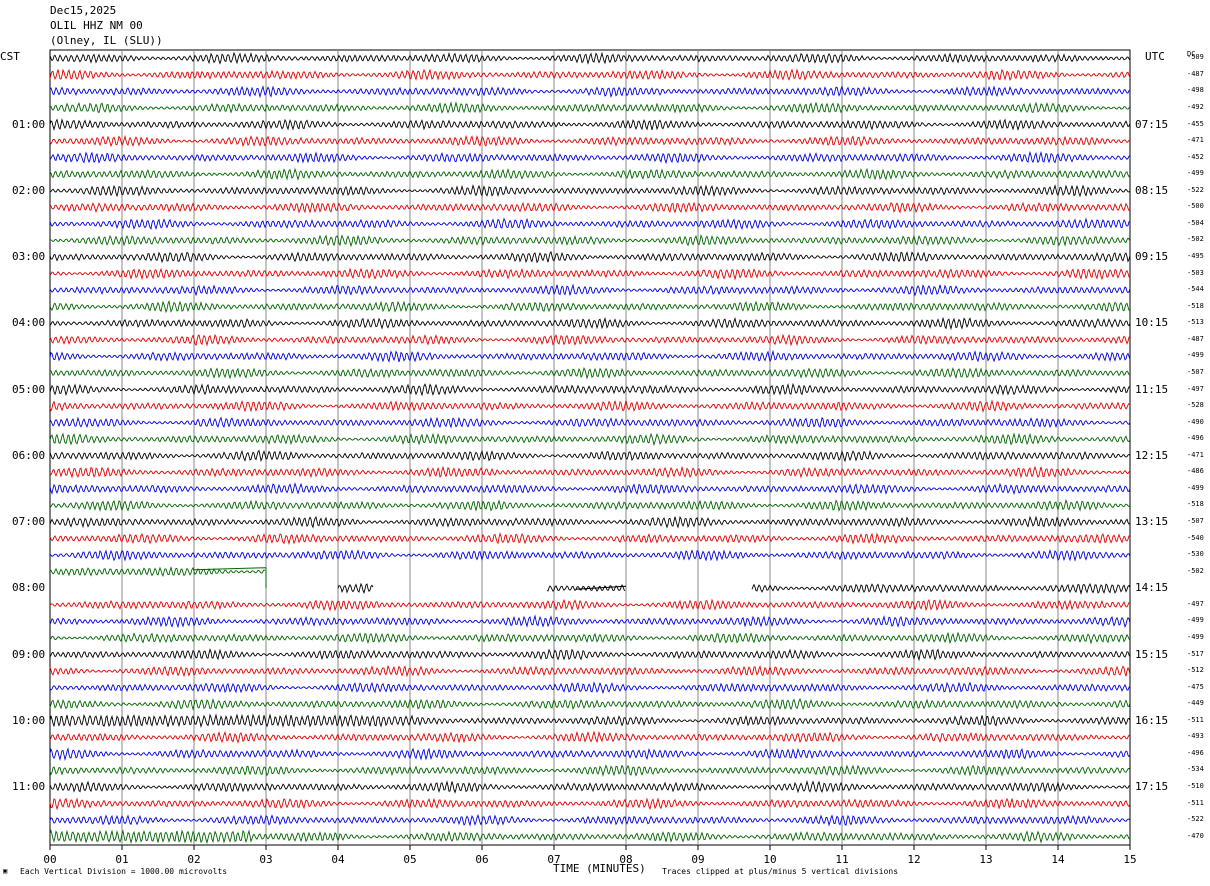 The image size is (1210, 886). Describe the element at coordinates (1195, 703) in the screenshot. I see `dc-offset-value: -449` at that location.